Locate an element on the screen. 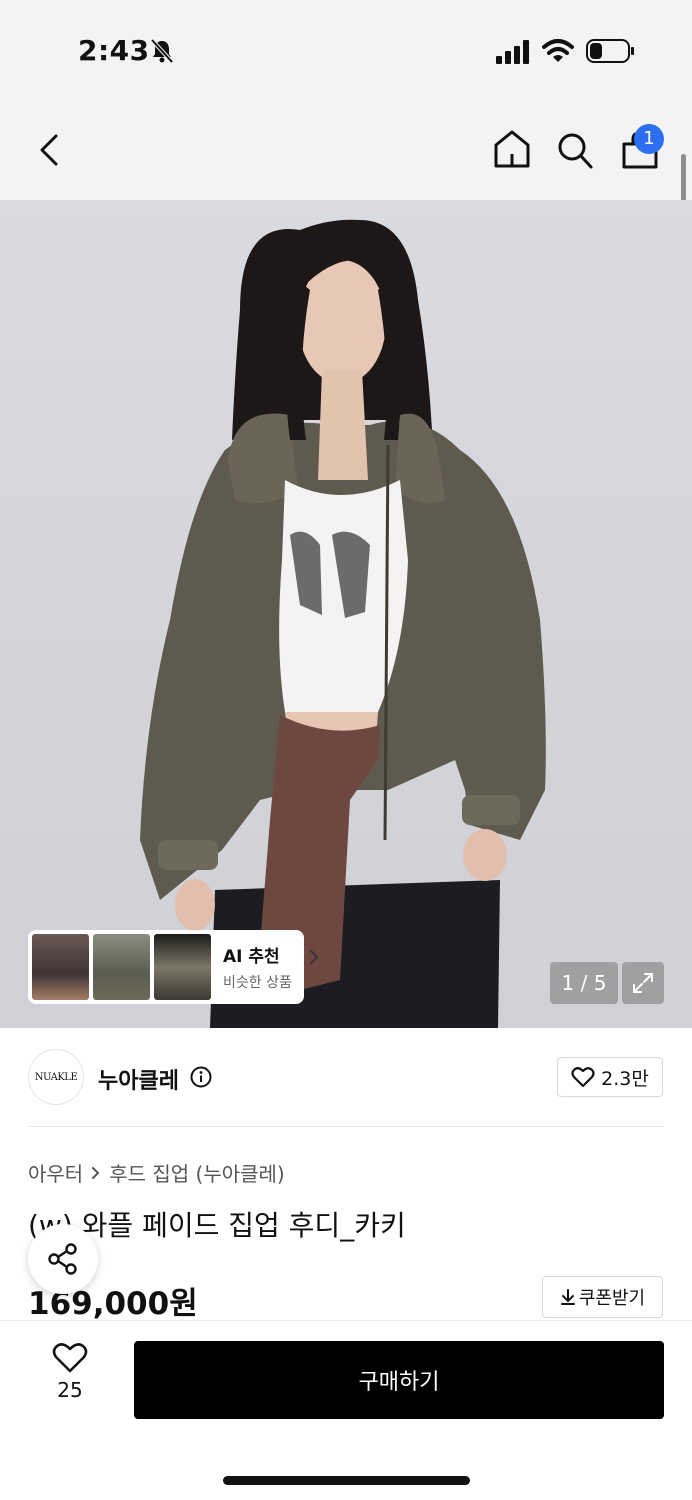 The image size is (692, 1500). back-icon is located at coordinates (50, 150).